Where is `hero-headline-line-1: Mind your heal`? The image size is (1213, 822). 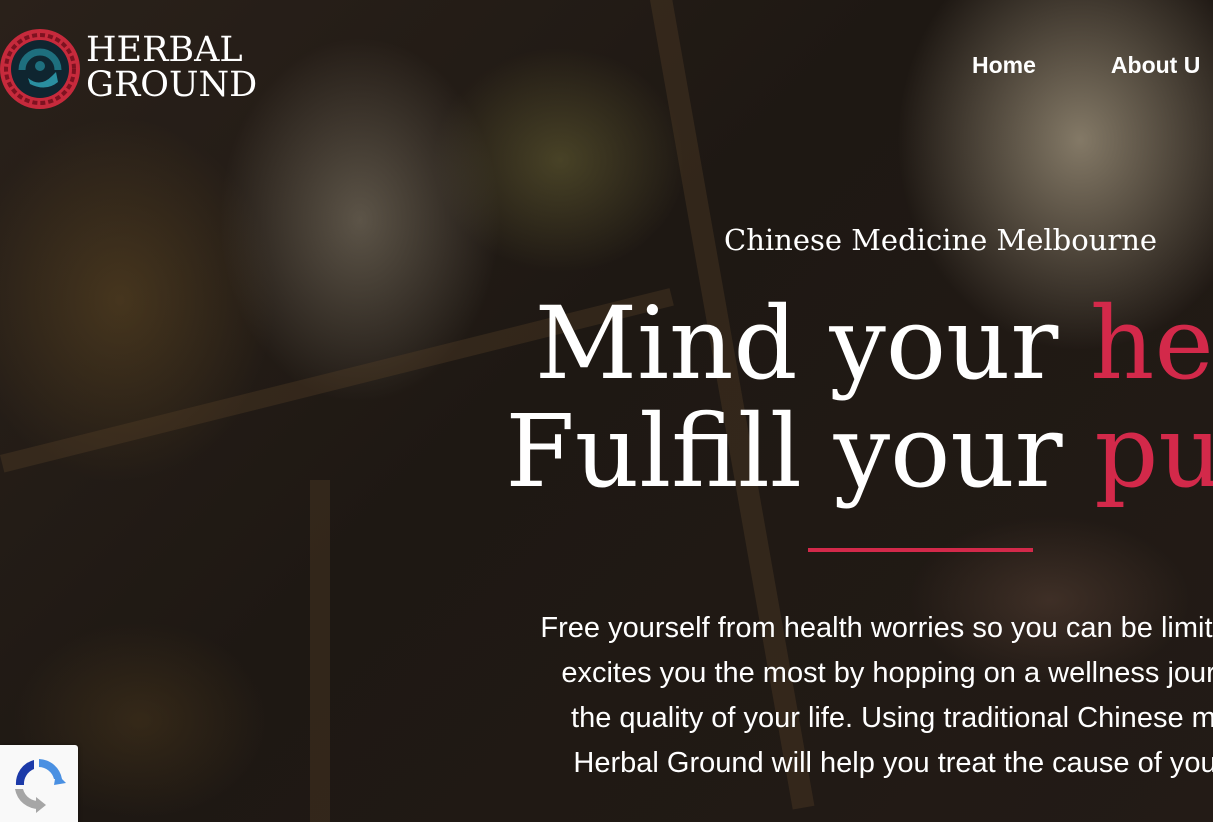 hero-headline-line-1: Mind your heal is located at coordinates (606, 344).